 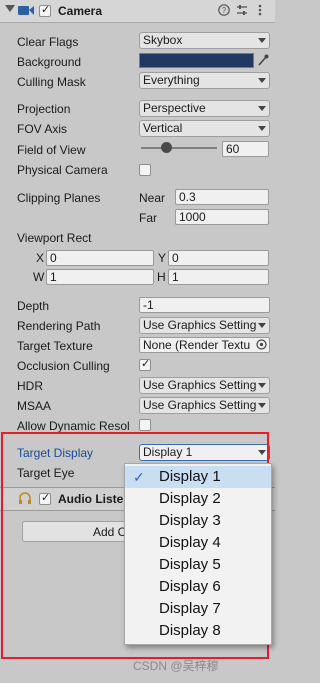 What do you see at coordinates (204, 40) in the screenshot?
I see `clear-flags-dropdown: Skybox` at bounding box center [204, 40].